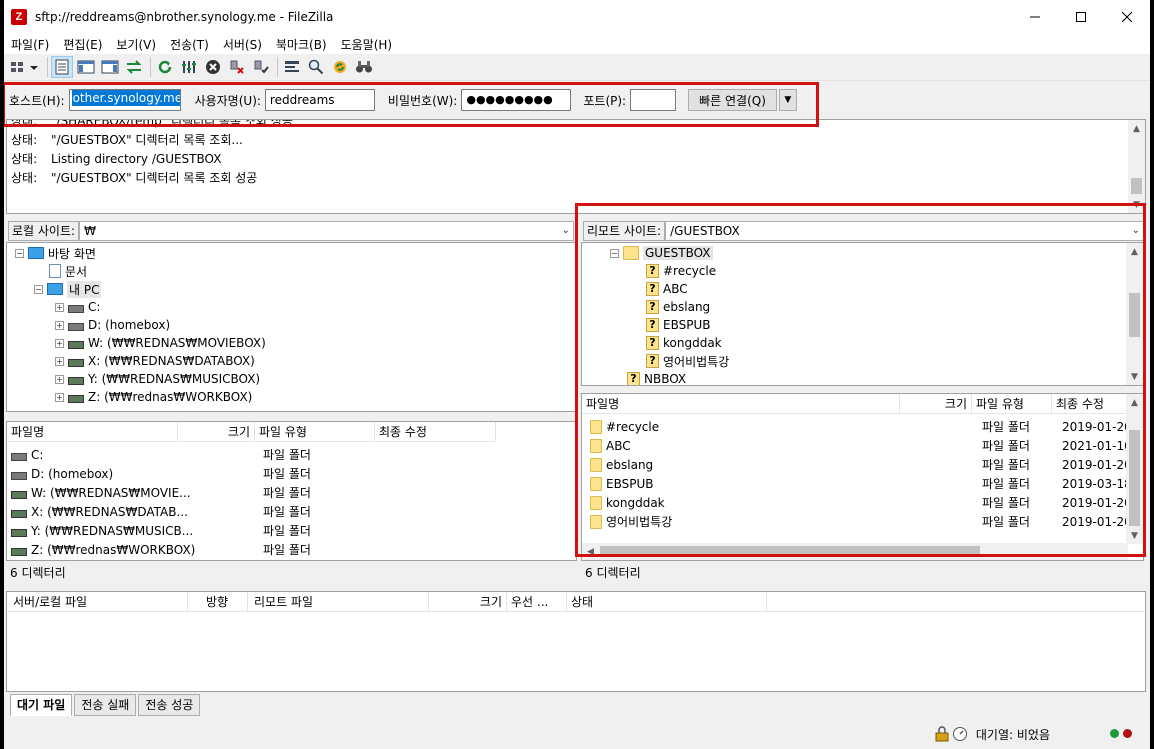 The width and height of the screenshot is (1154, 749). Describe the element at coordinates (566, 231) in the screenshot. I see `chevron-down-icon: ⌄` at that location.